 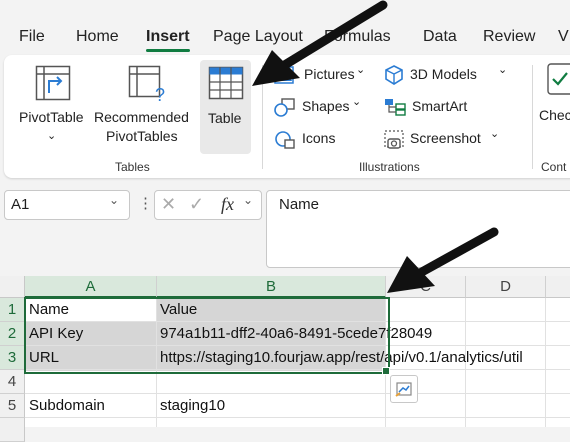 I want to click on arrow-to-selection-icon, so click(x=443, y=260).